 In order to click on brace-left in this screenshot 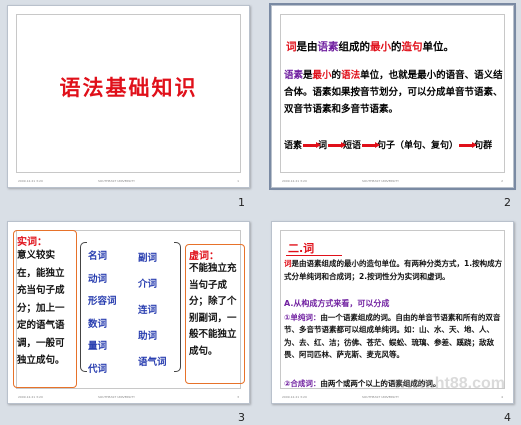, I will do `click(83, 307)`.